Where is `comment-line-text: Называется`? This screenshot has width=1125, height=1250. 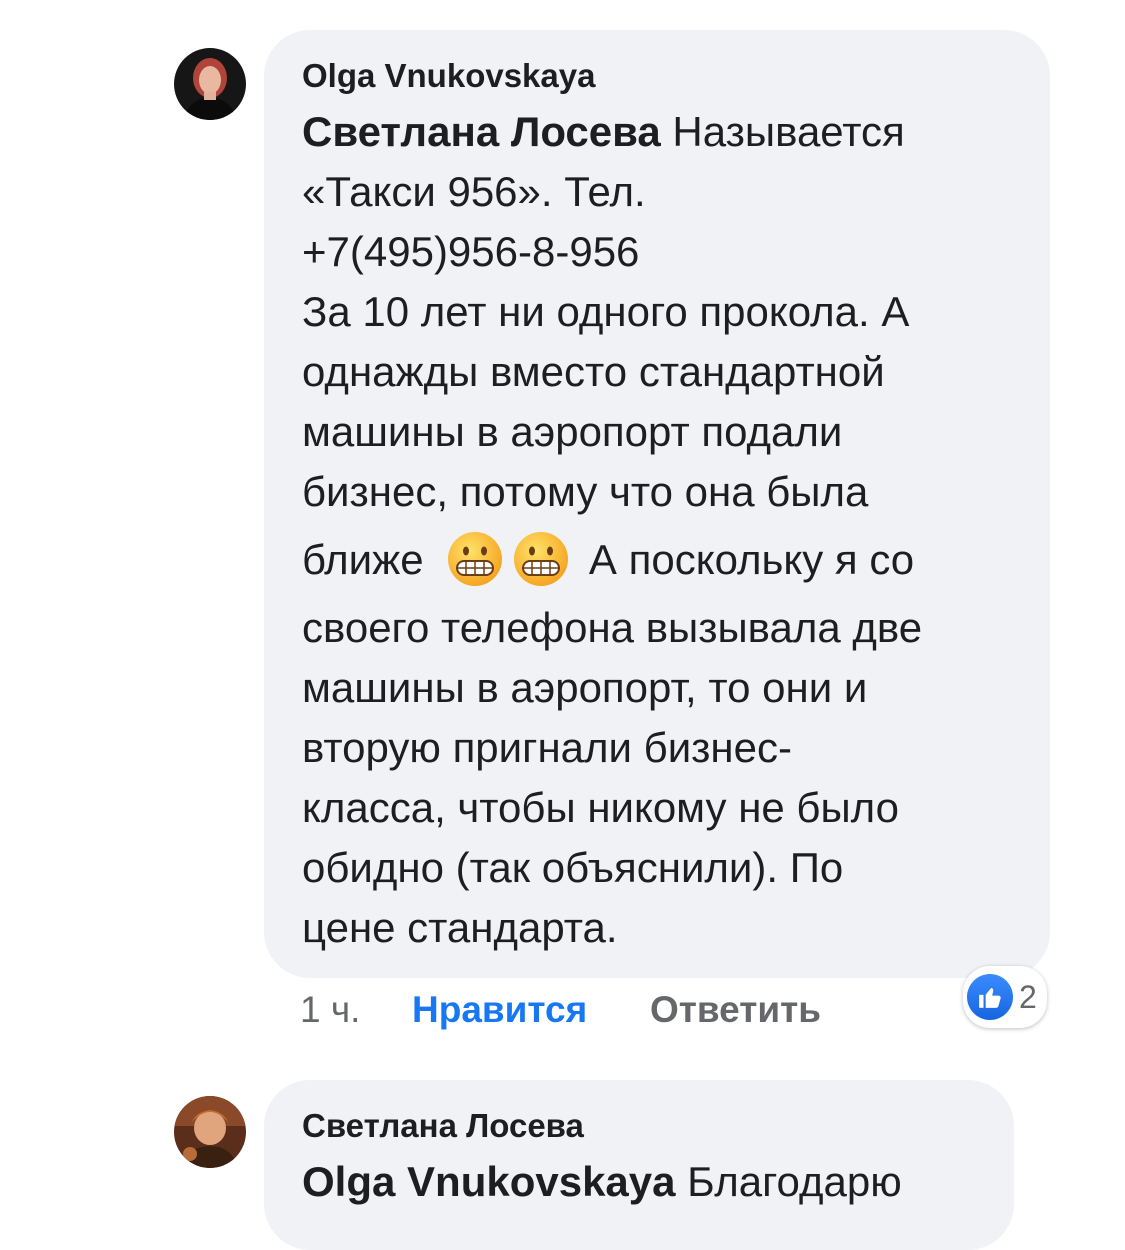
comment-line-text: Называется is located at coordinates (782, 131).